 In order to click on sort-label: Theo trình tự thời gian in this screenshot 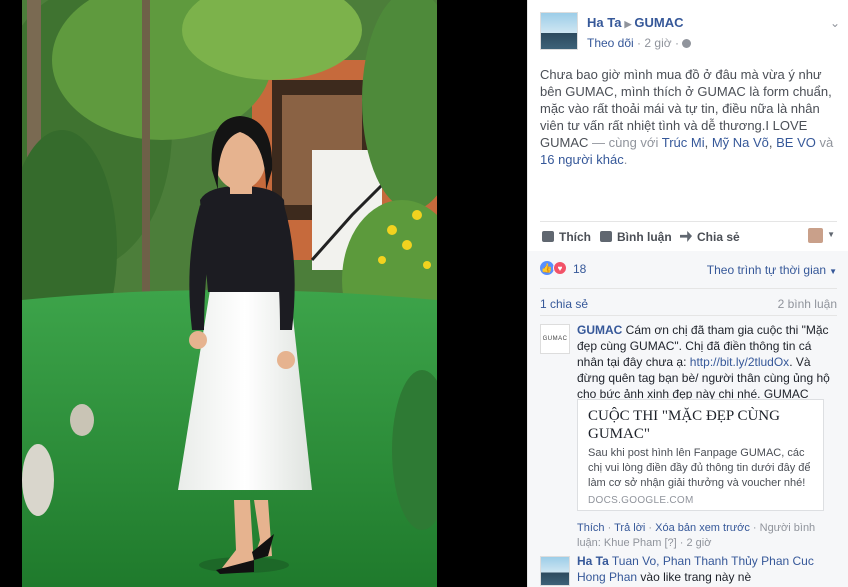, I will do `click(766, 270)`.